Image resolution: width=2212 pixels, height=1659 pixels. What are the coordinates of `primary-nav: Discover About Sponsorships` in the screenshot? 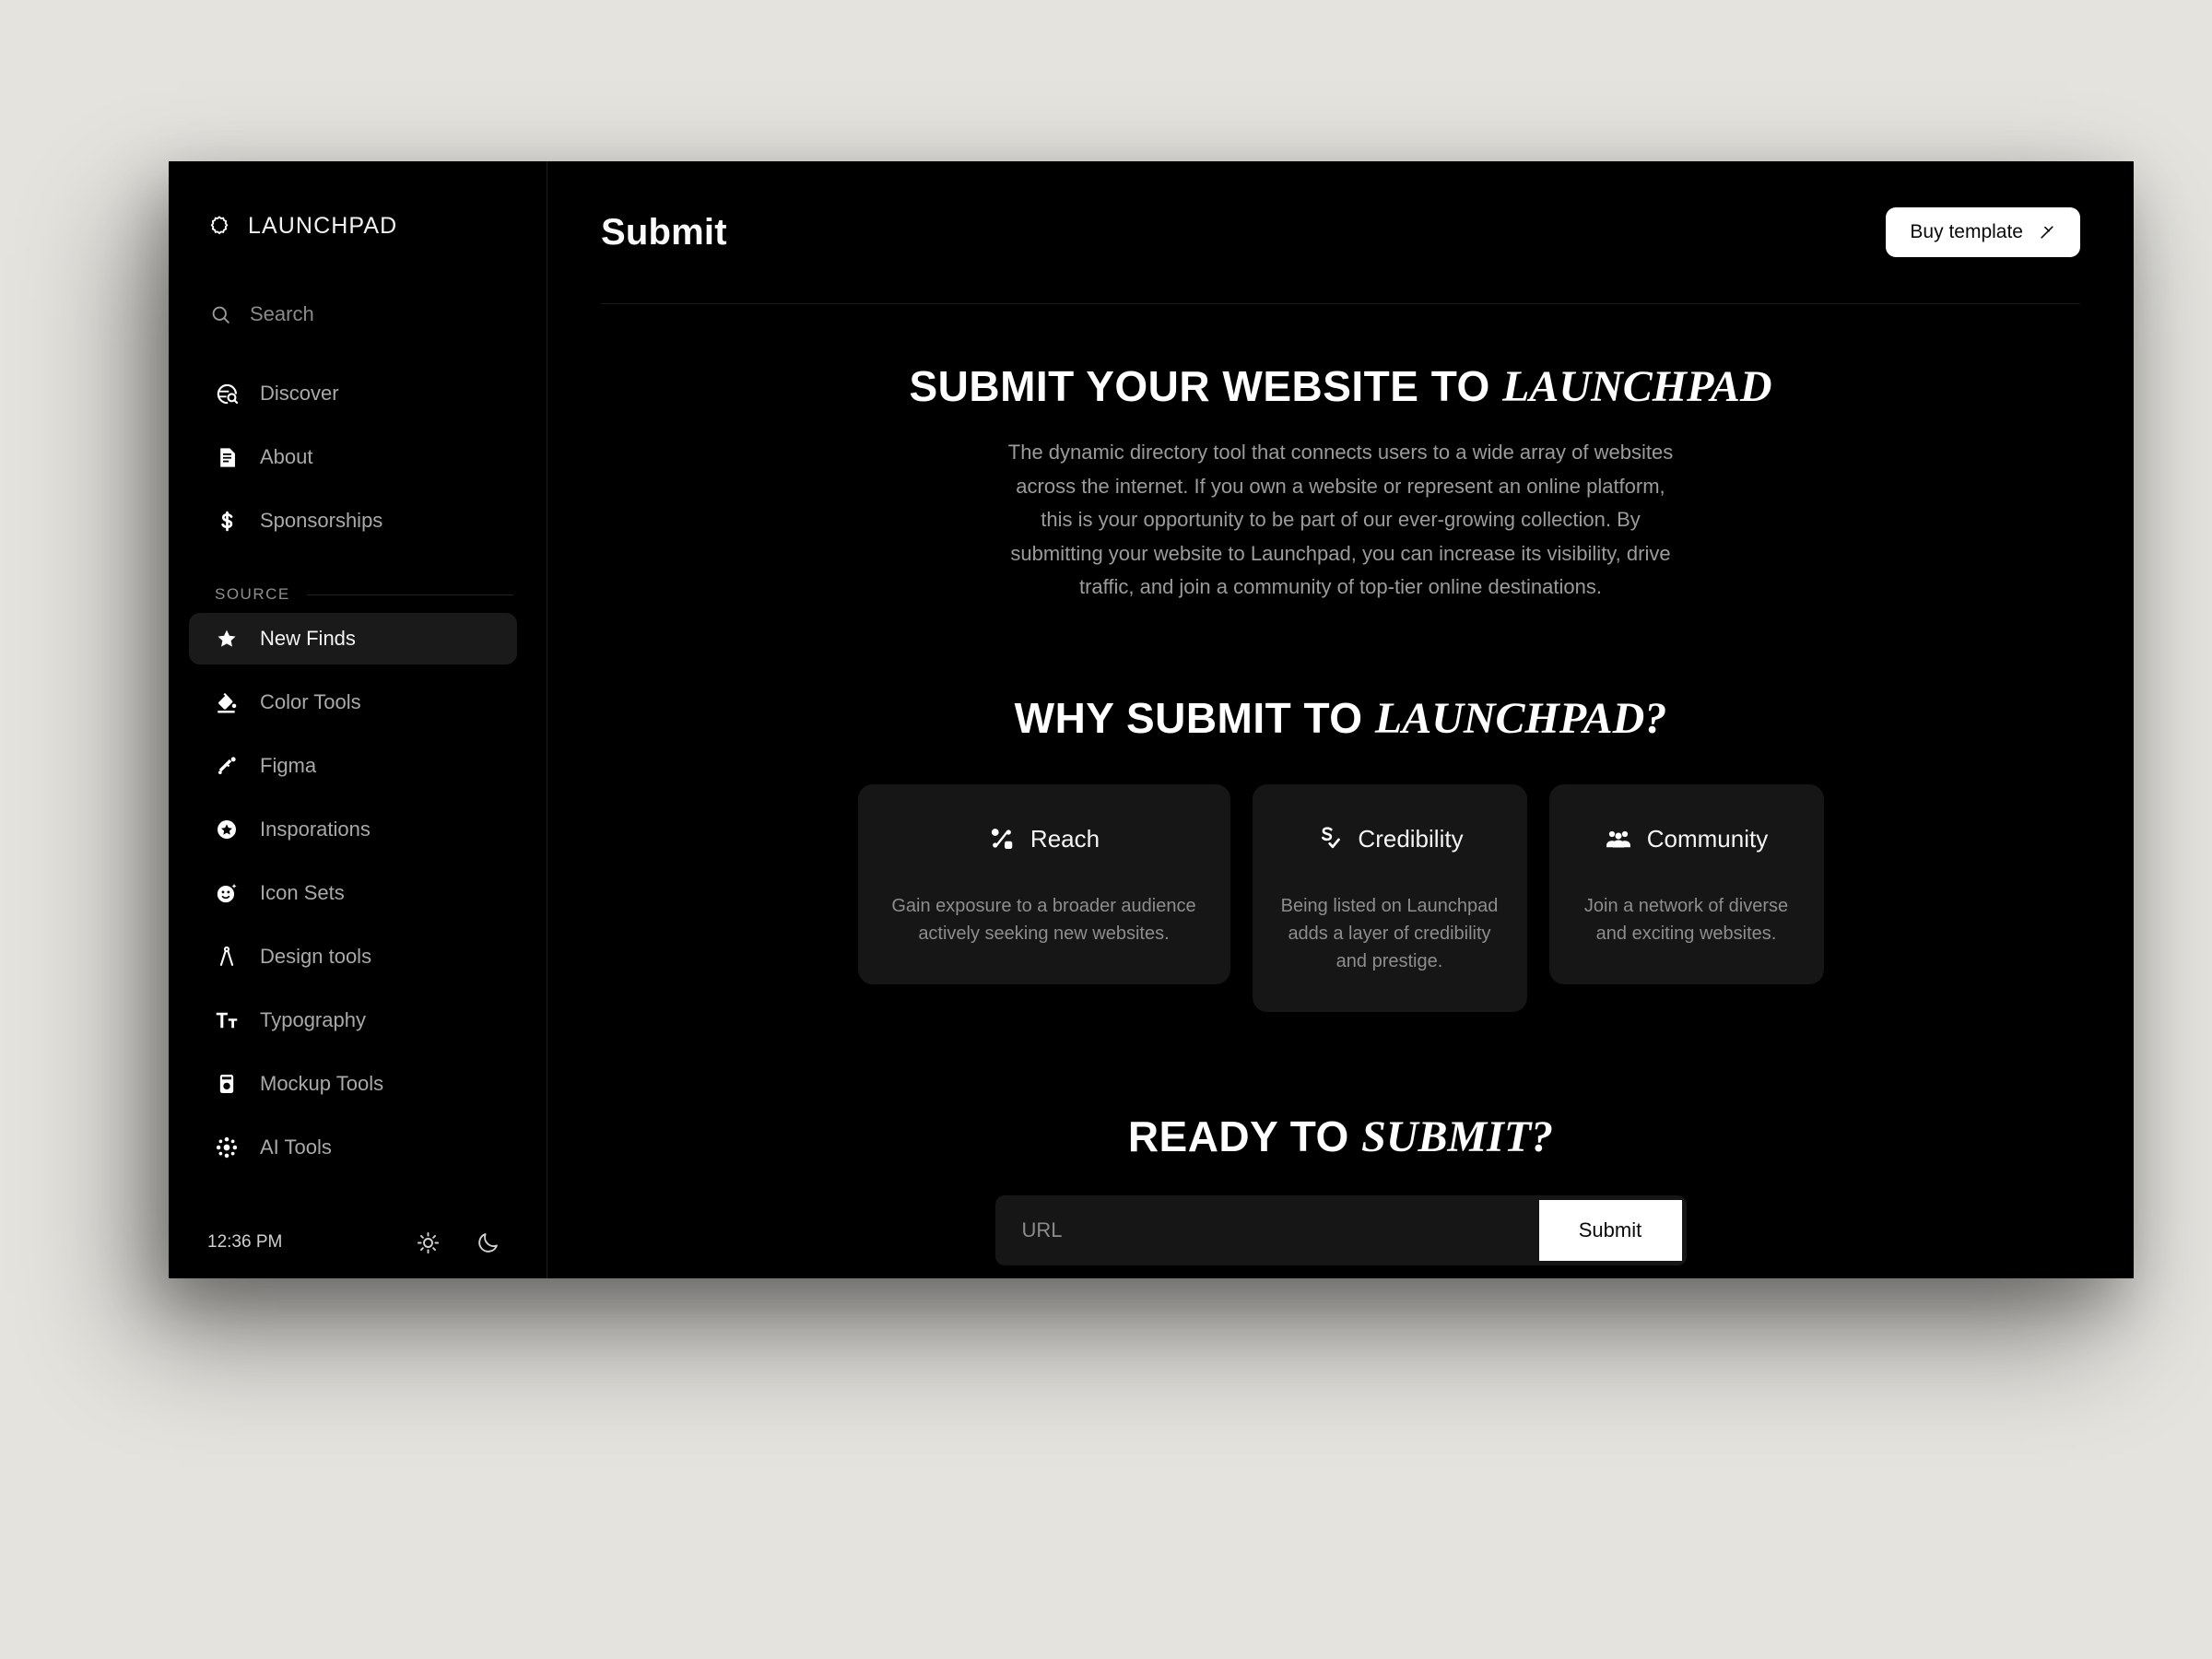 It's located at (358, 457).